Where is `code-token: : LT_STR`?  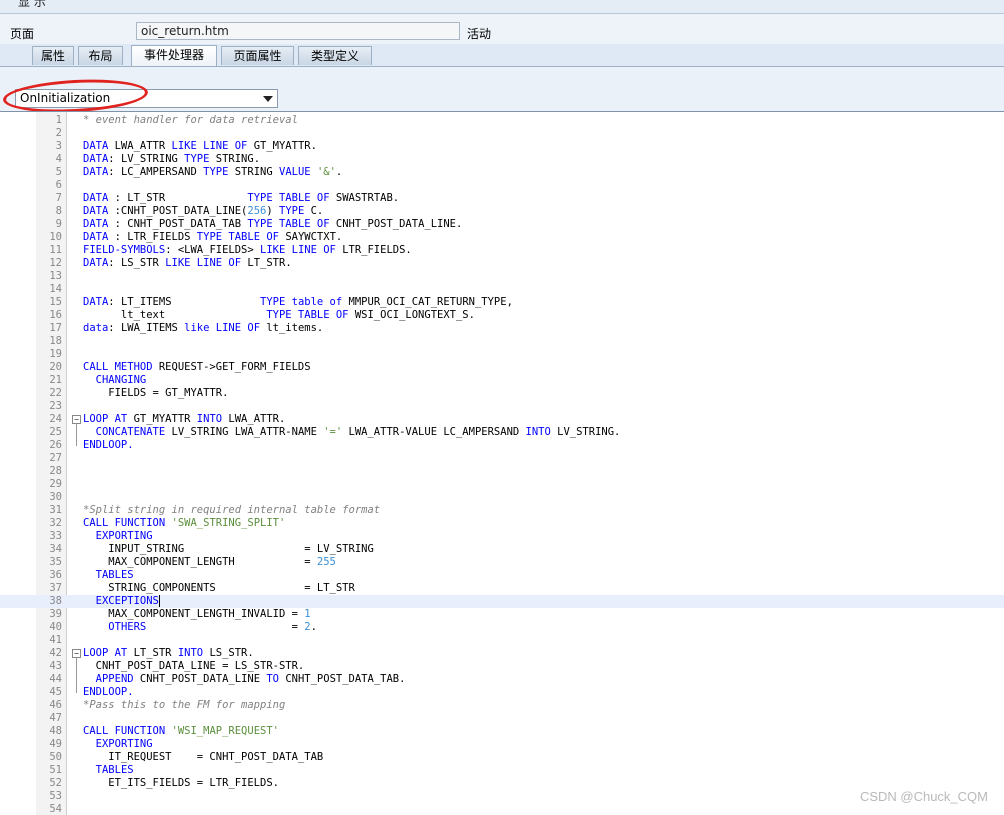
code-token: : LT_STR is located at coordinates (181, 198).